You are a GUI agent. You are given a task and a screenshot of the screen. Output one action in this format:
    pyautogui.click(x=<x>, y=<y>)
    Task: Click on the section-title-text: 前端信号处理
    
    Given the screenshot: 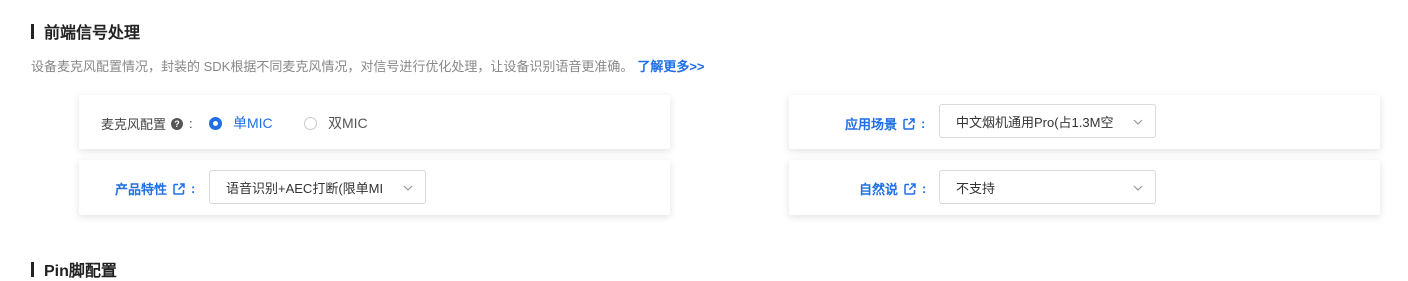 What is the action you would take?
    pyautogui.click(x=92, y=33)
    